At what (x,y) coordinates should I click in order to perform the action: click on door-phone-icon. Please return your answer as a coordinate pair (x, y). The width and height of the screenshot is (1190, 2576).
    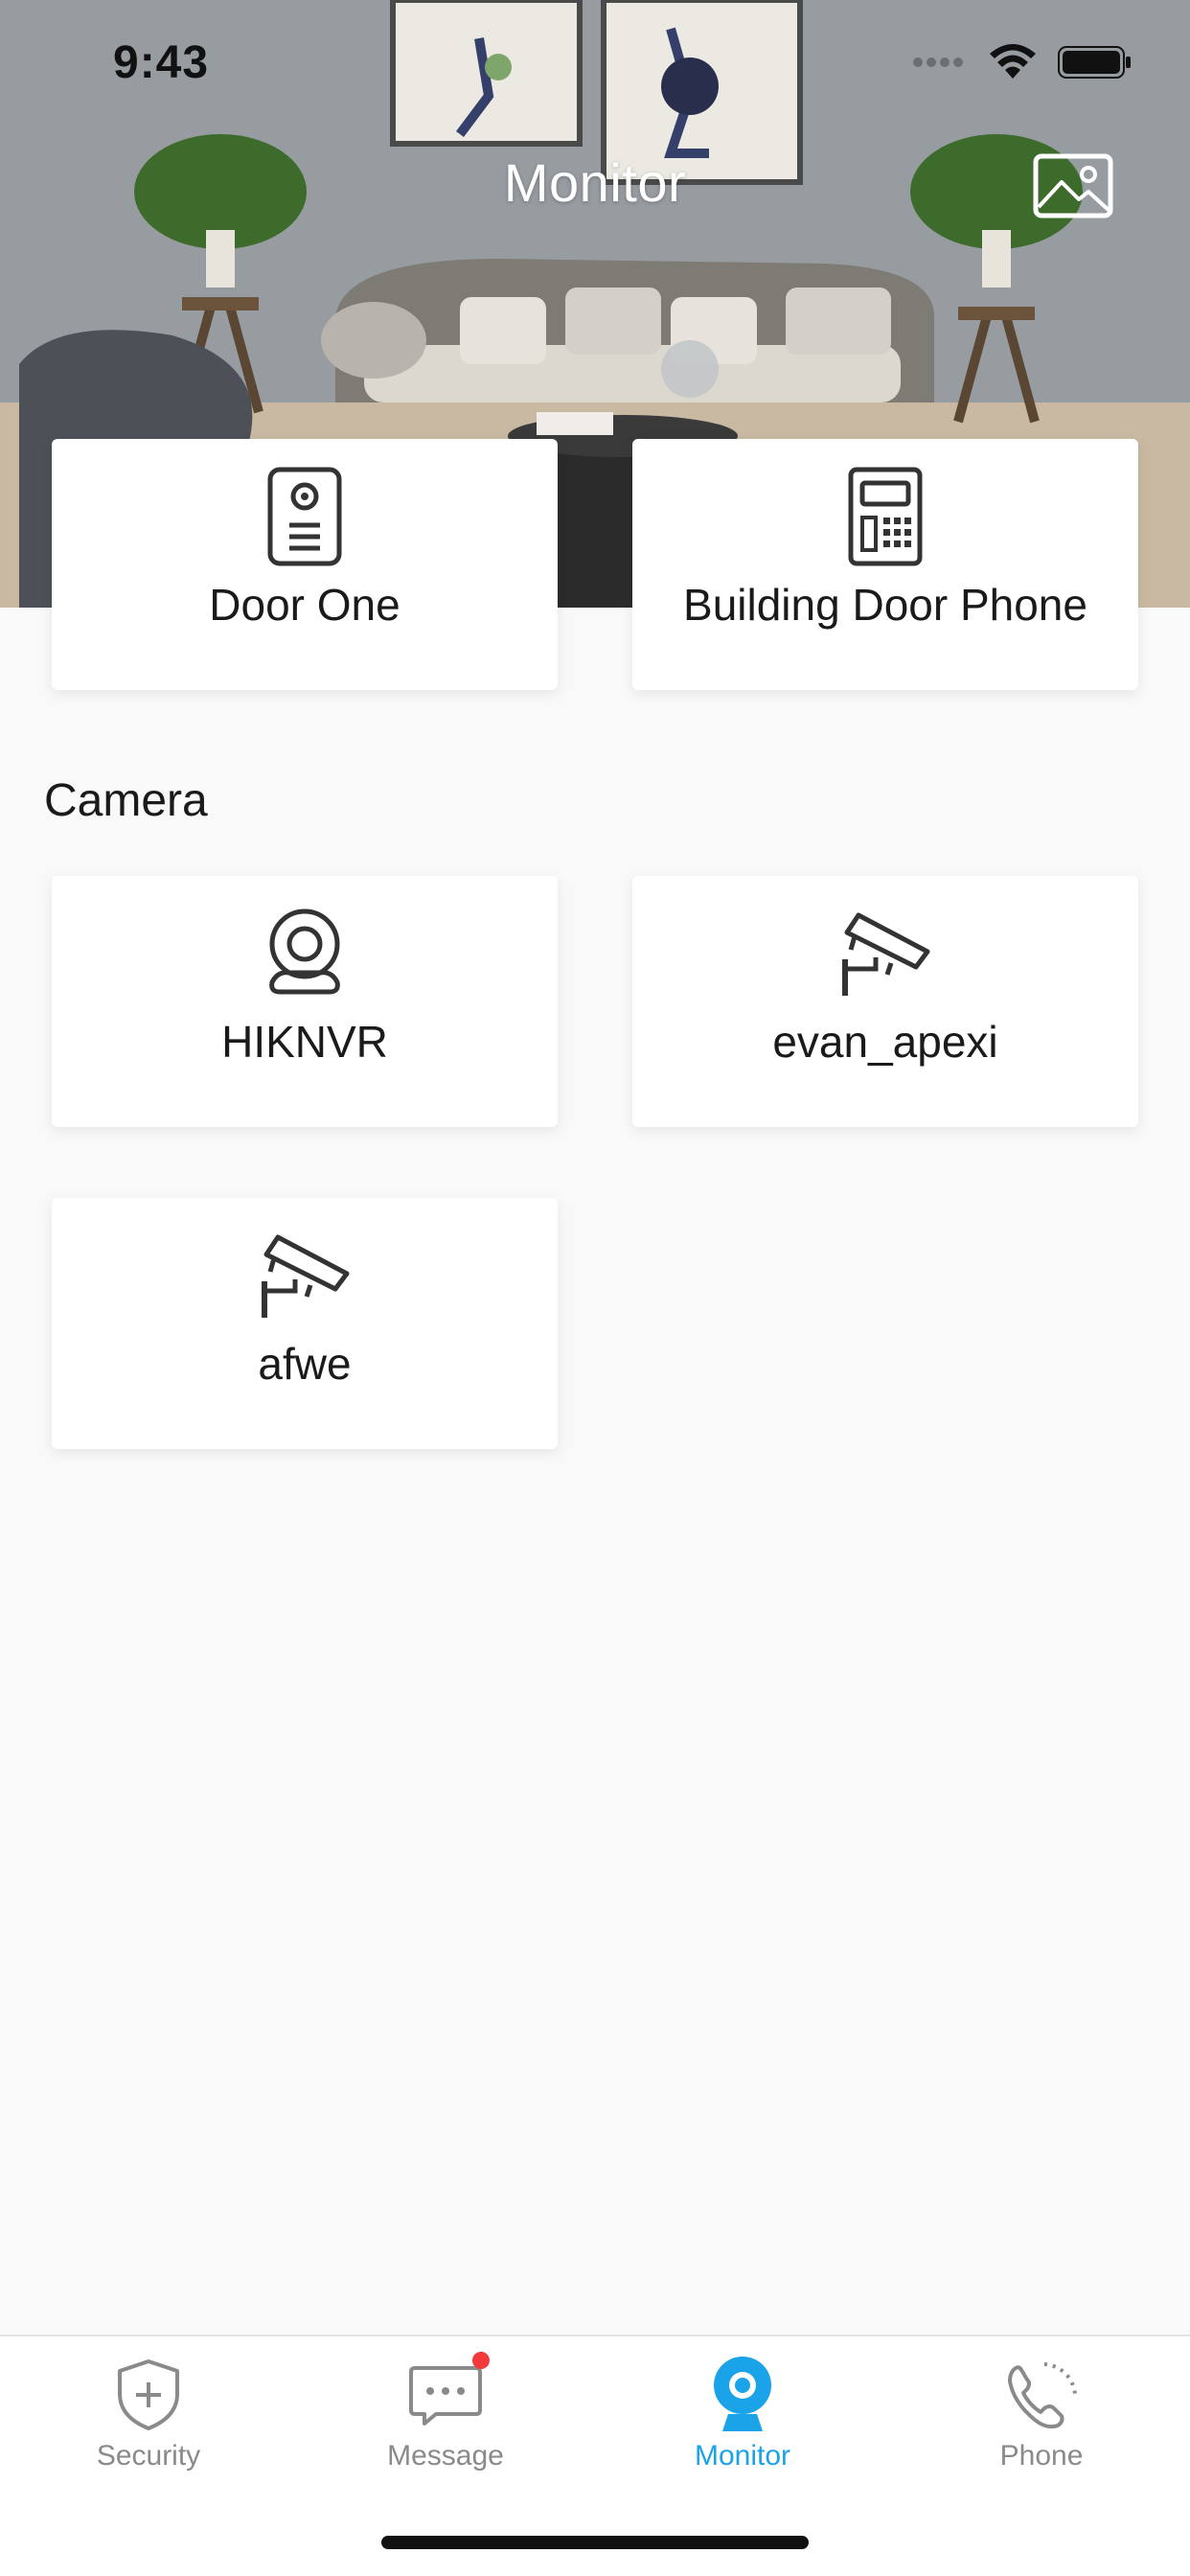
    Looking at the image, I should click on (886, 516).